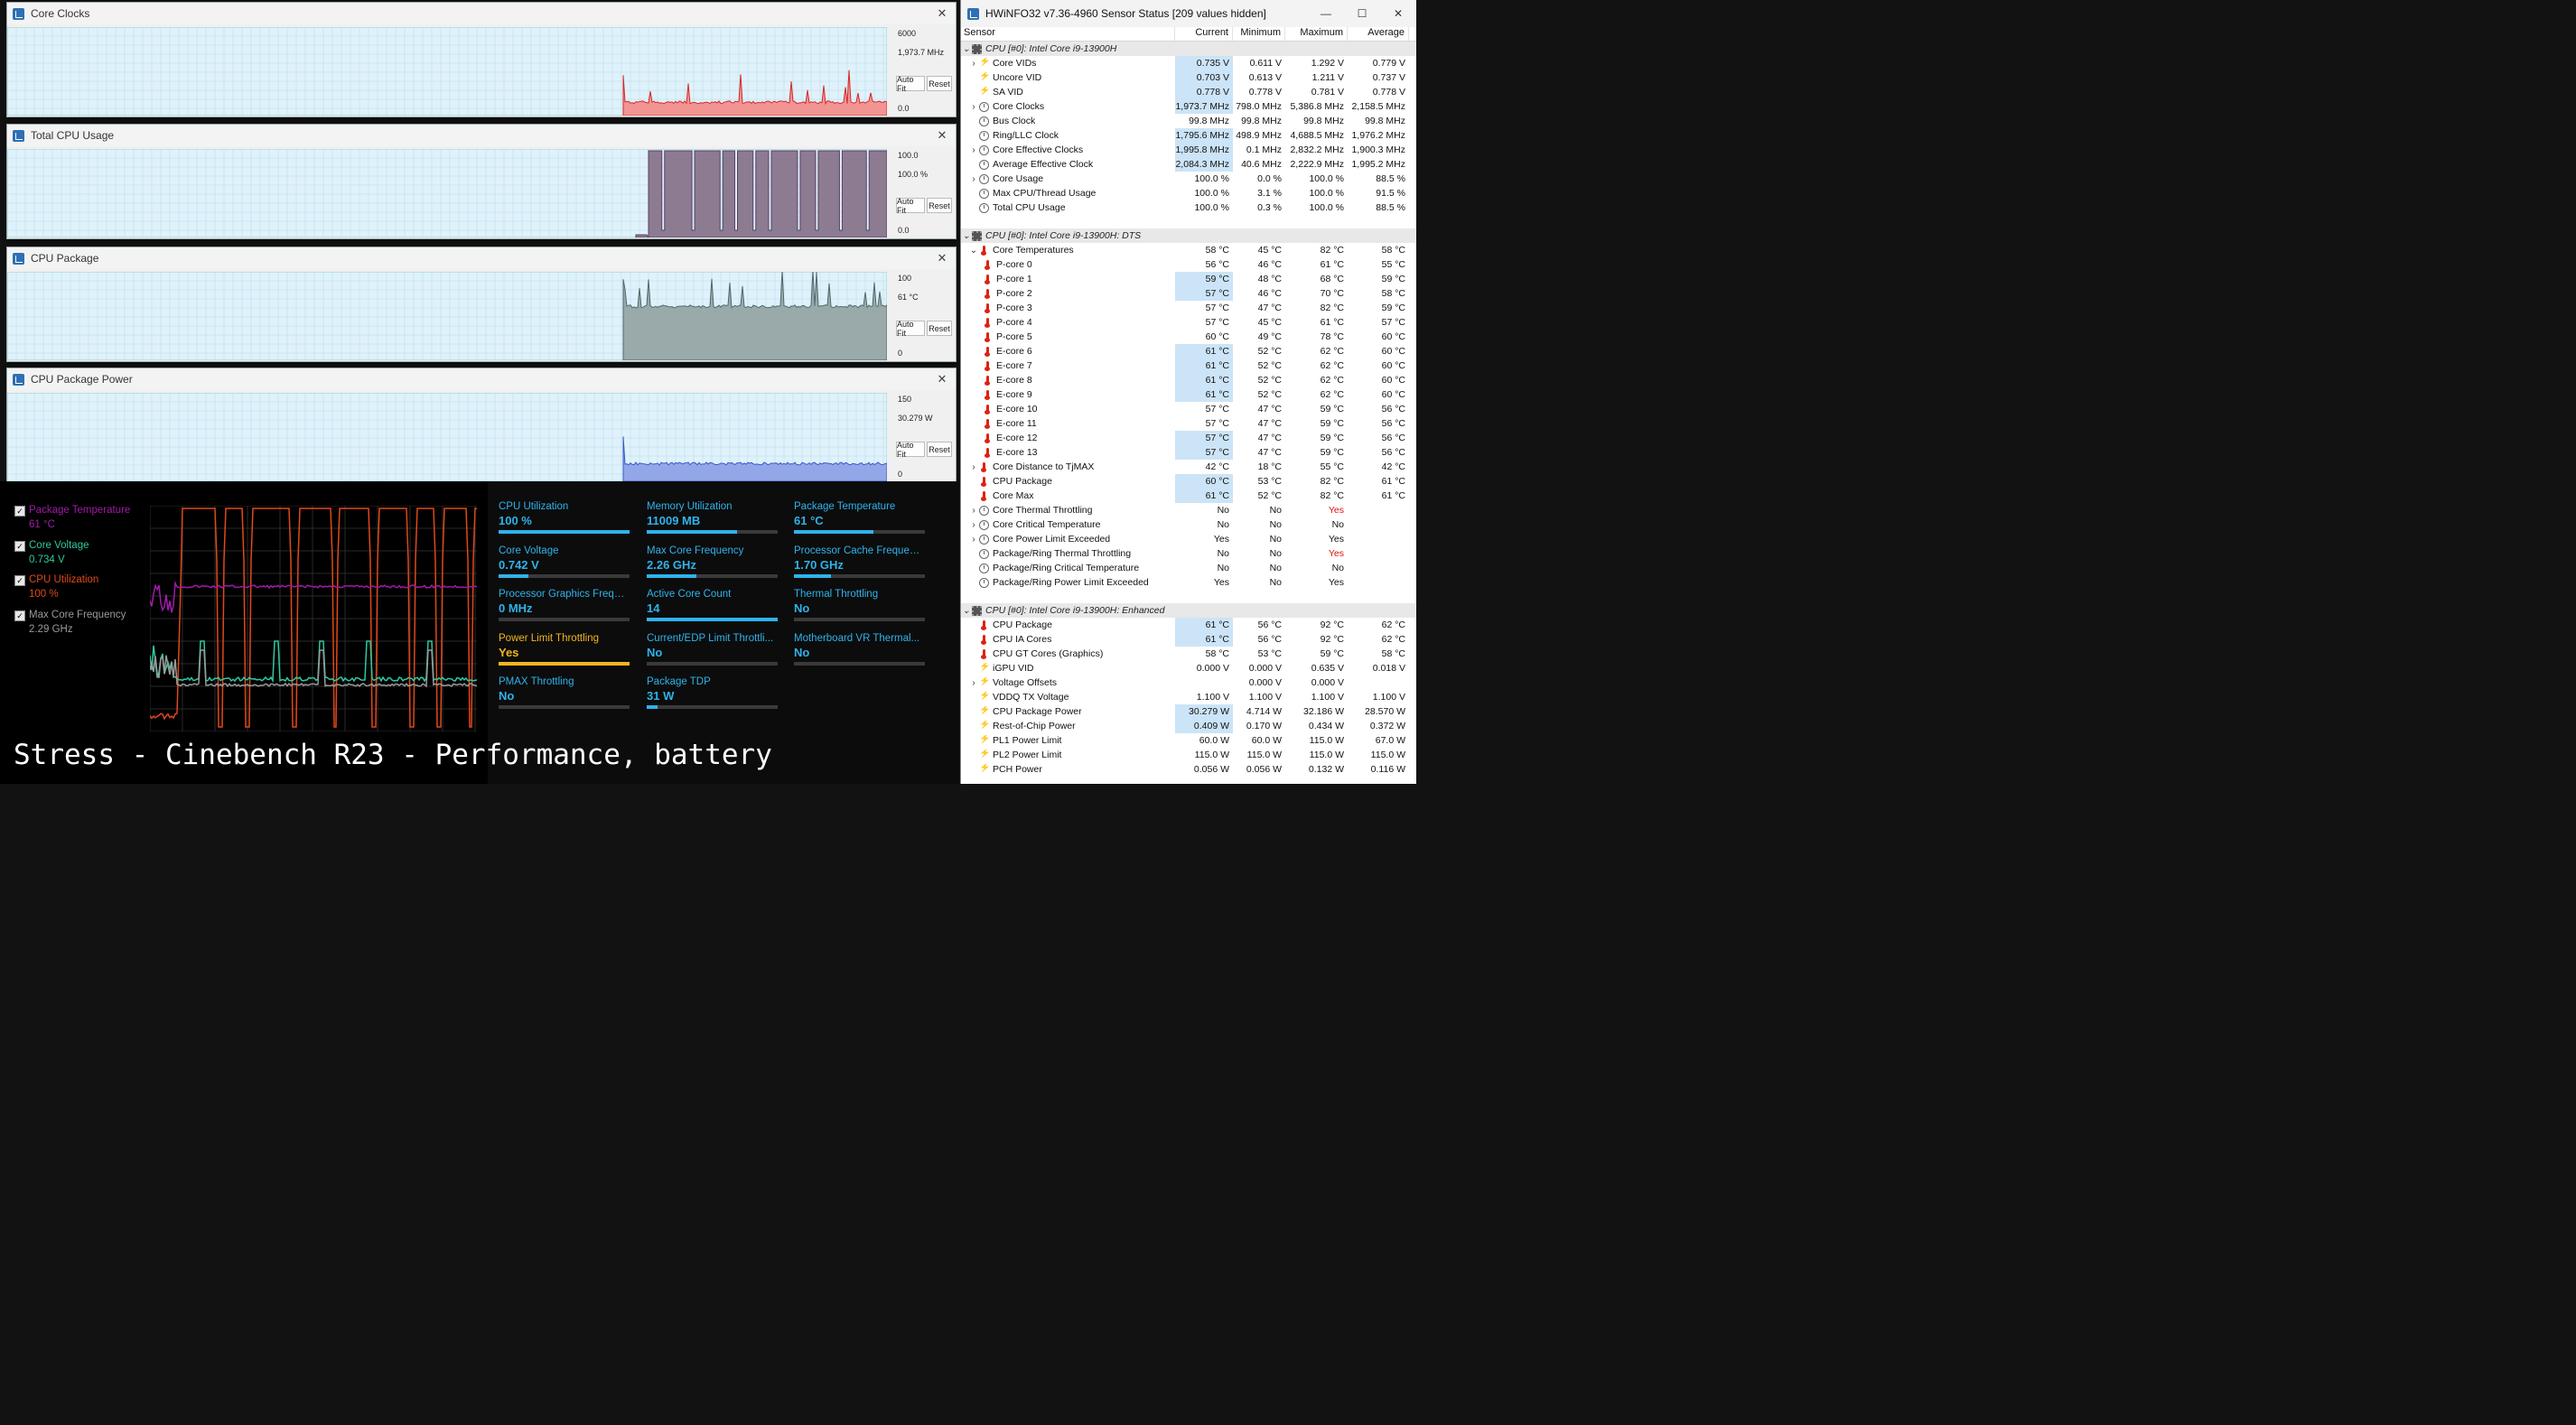 The height and width of the screenshot is (1425, 2576). What do you see at coordinates (1188, 207) in the screenshot?
I see `sensor-row: Total CPU Usage 100.0 % 0.3 % 100.0 % 88.5 %` at bounding box center [1188, 207].